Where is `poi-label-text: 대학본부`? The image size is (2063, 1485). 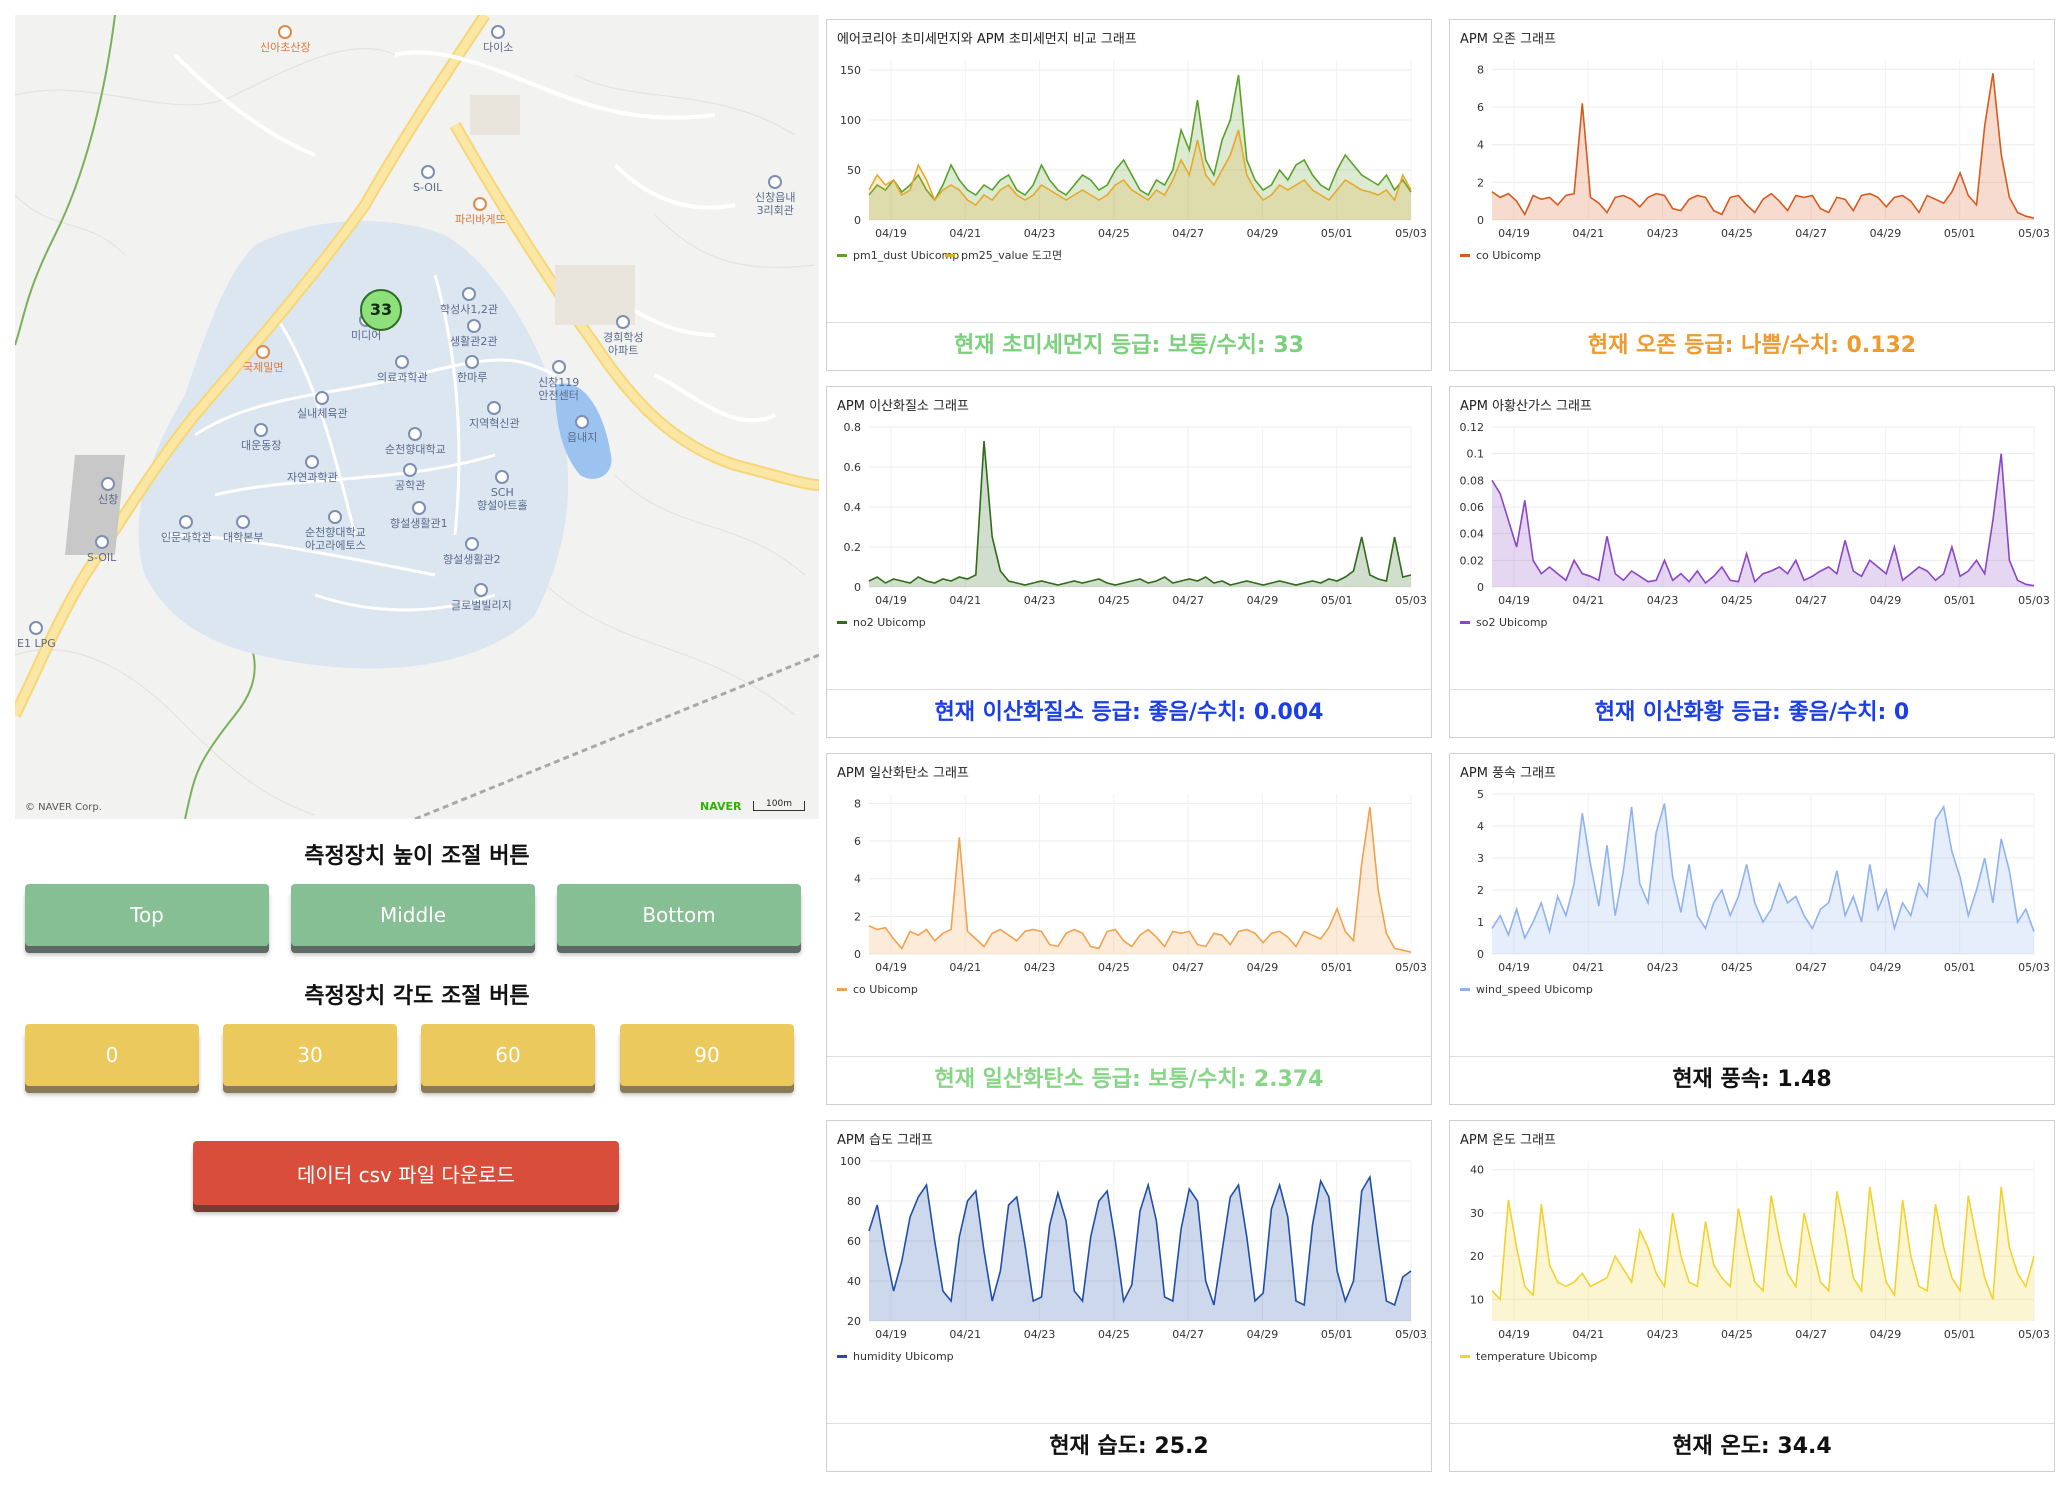
poi-label-text: 대학본부 is located at coordinates (243, 537).